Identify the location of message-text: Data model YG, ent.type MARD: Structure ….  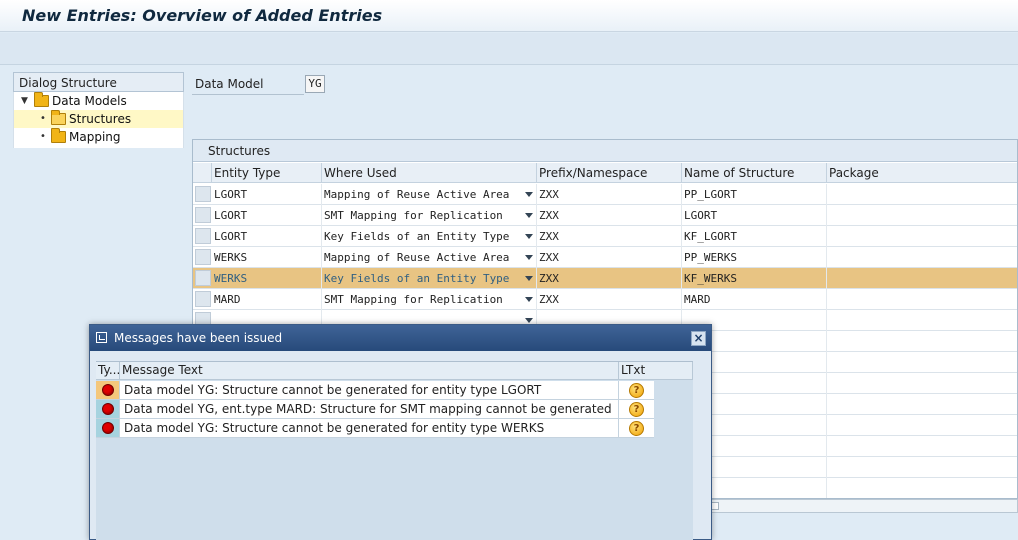
(369, 409).